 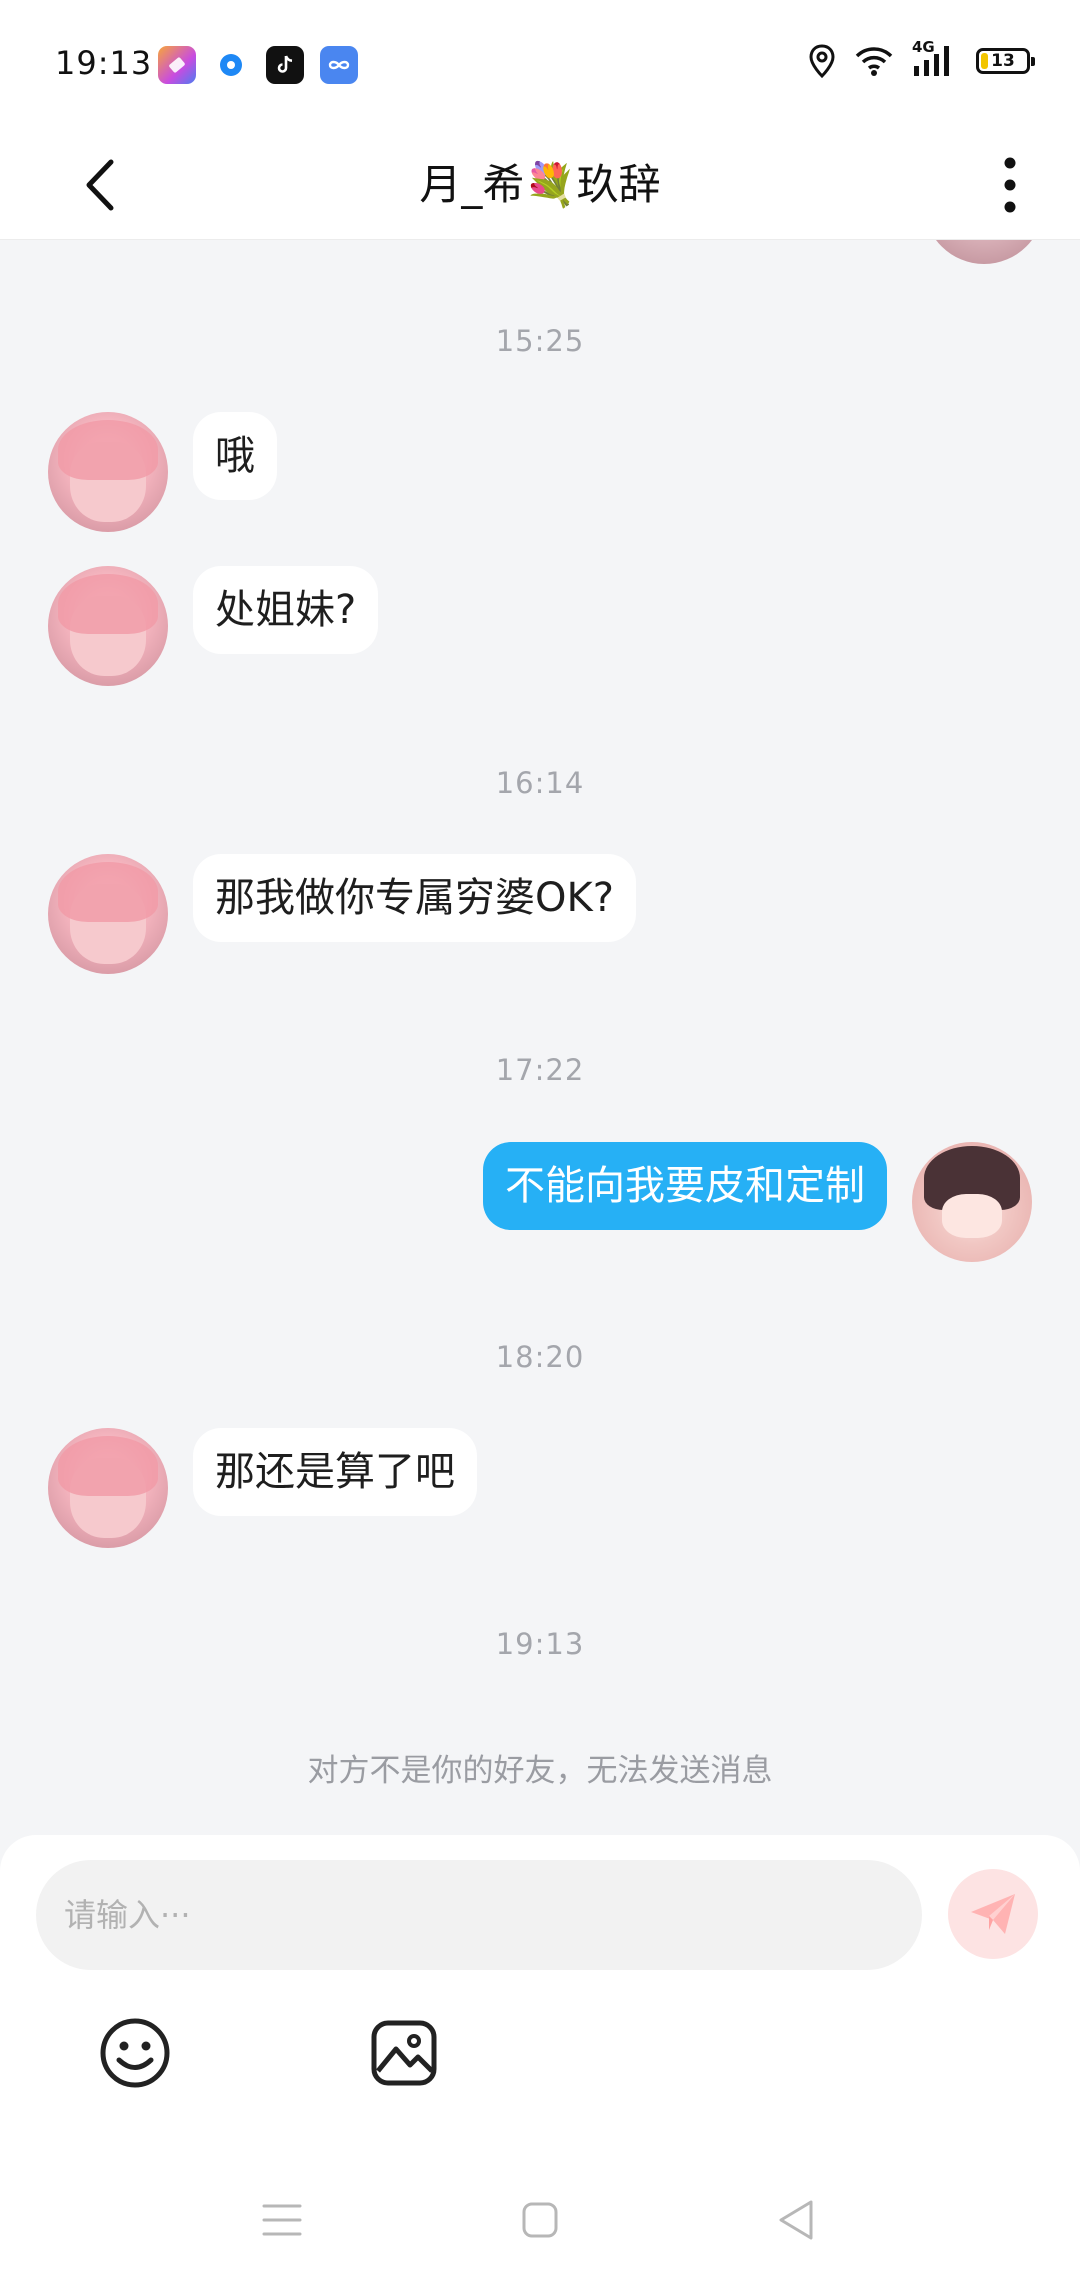 I want to click on message-row-incoming: 那还是算了吧, so click(x=540, y=1488).